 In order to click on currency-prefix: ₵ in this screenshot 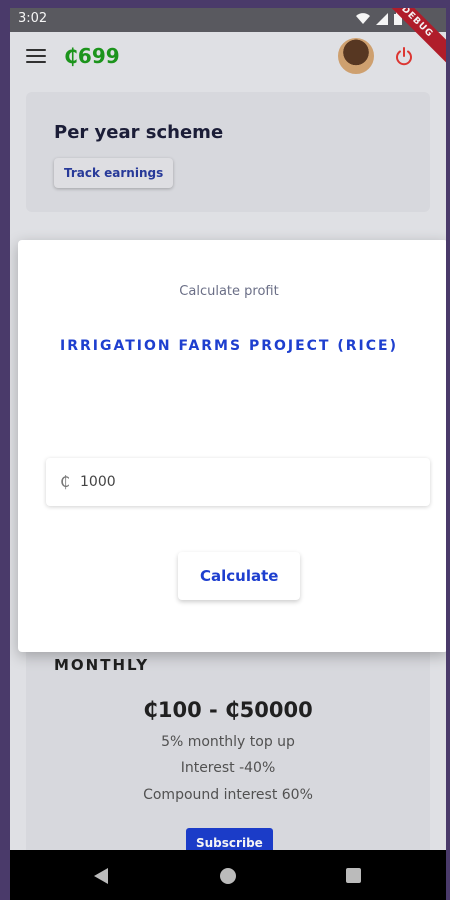, I will do `click(65, 481)`.